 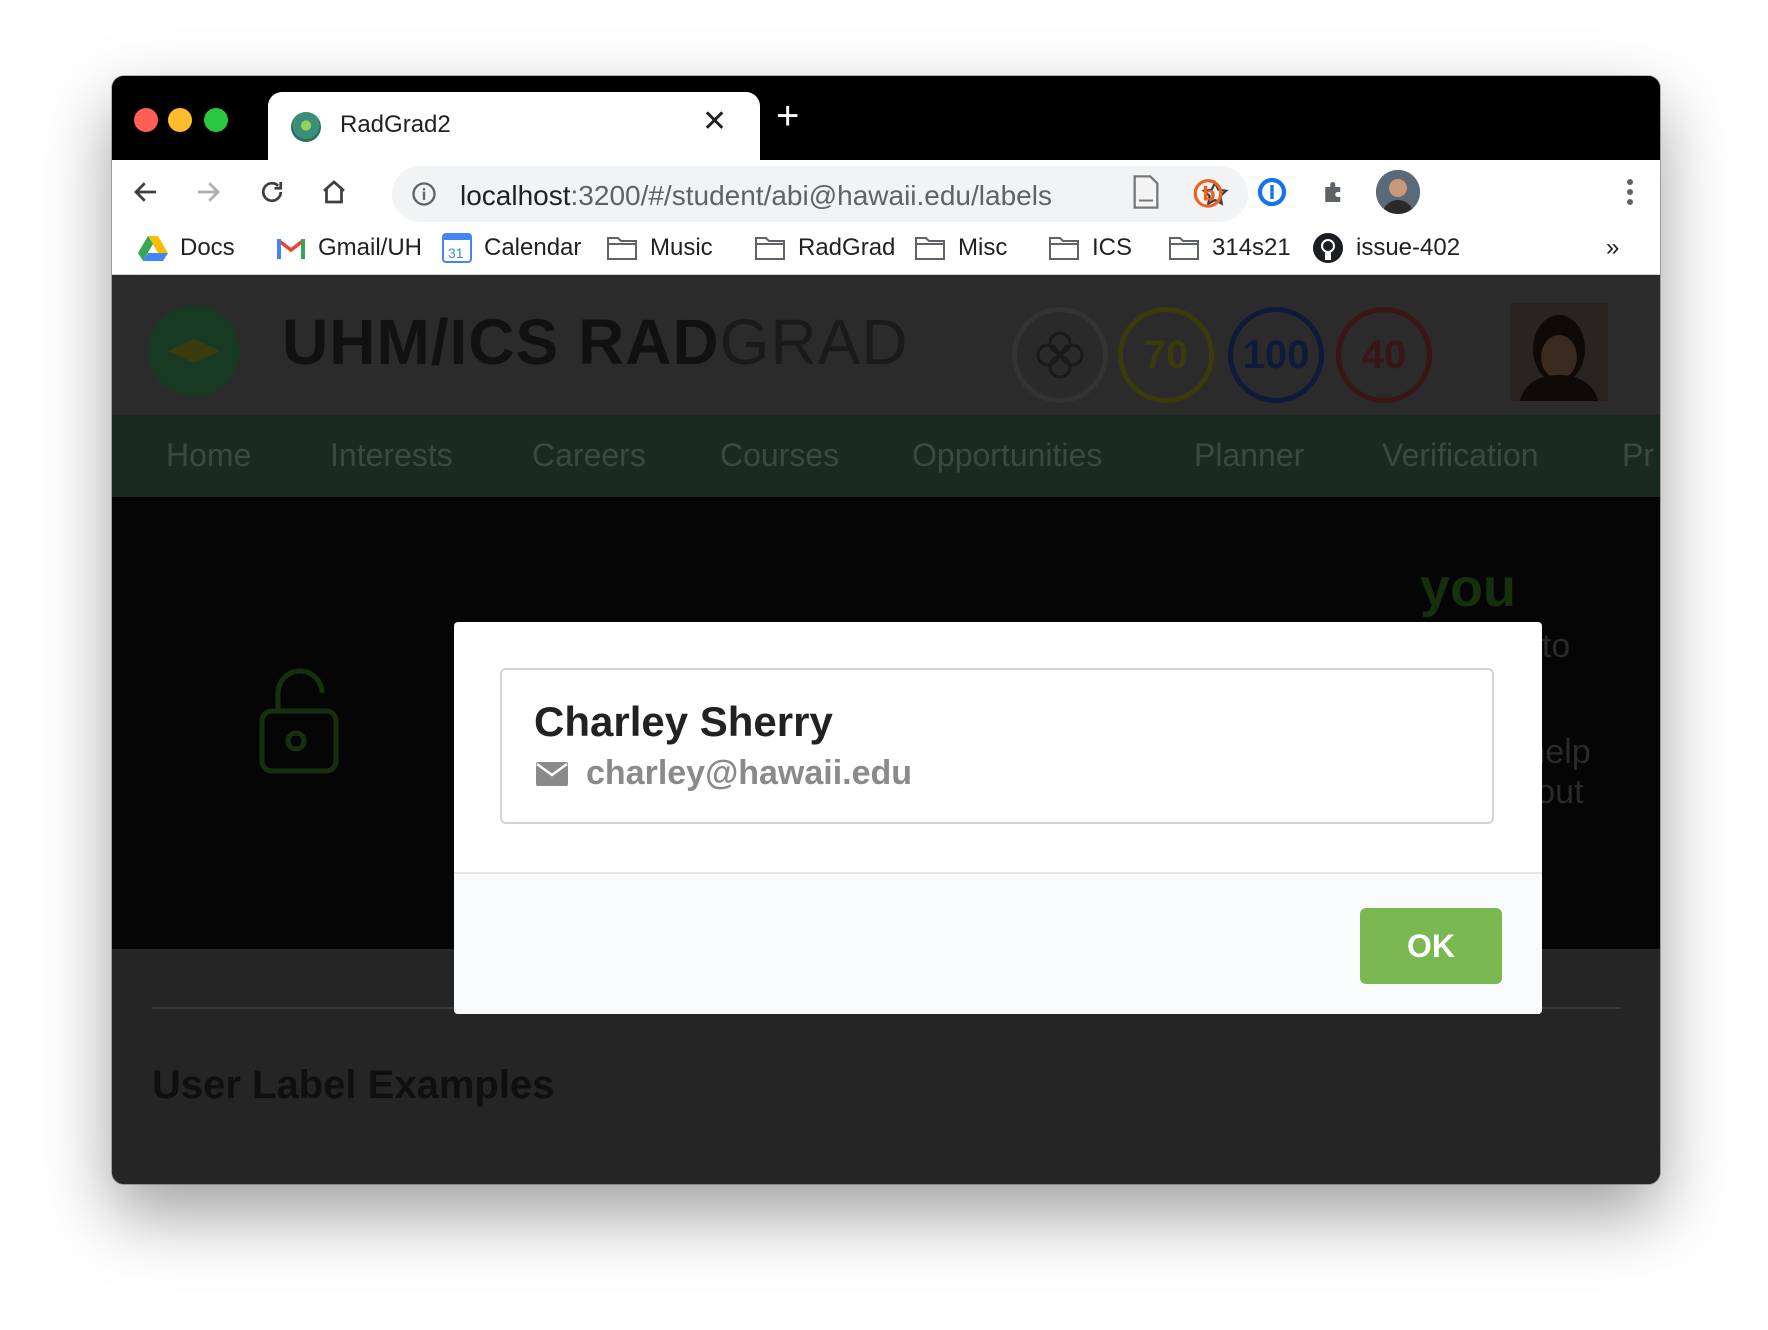 What do you see at coordinates (749, 773) in the screenshot?
I see `user-email: charley@hawaii.edu` at bounding box center [749, 773].